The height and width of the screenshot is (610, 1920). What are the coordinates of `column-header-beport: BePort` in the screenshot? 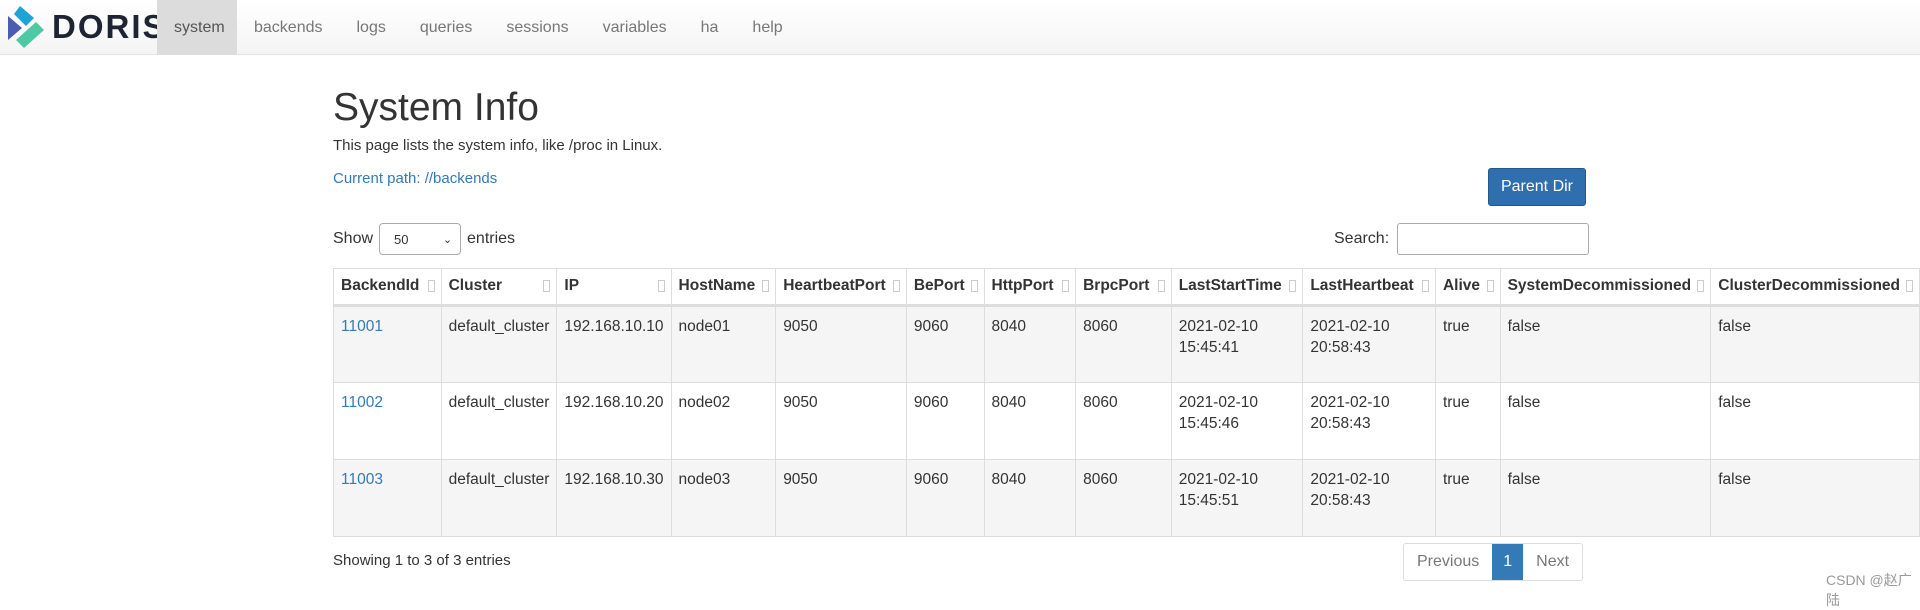 It's located at (945, 287).